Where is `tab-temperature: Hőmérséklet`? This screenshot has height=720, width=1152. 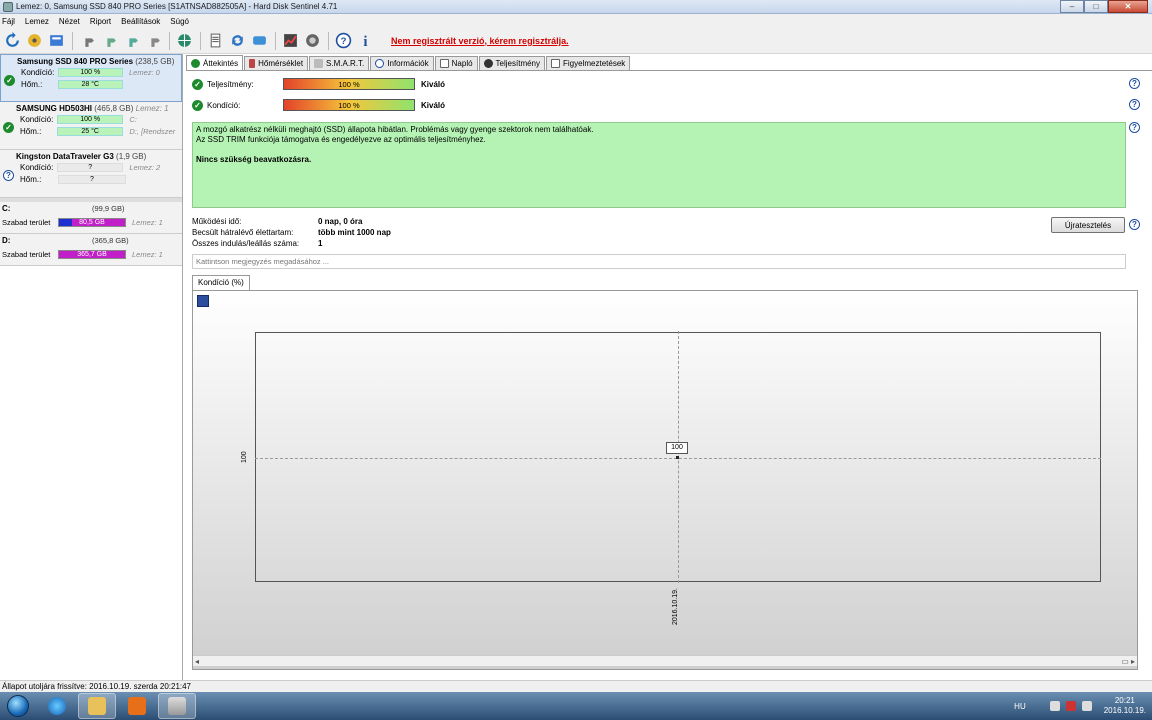
tab-temperature: Hőmérséklet is located at coordinates (276, 63).